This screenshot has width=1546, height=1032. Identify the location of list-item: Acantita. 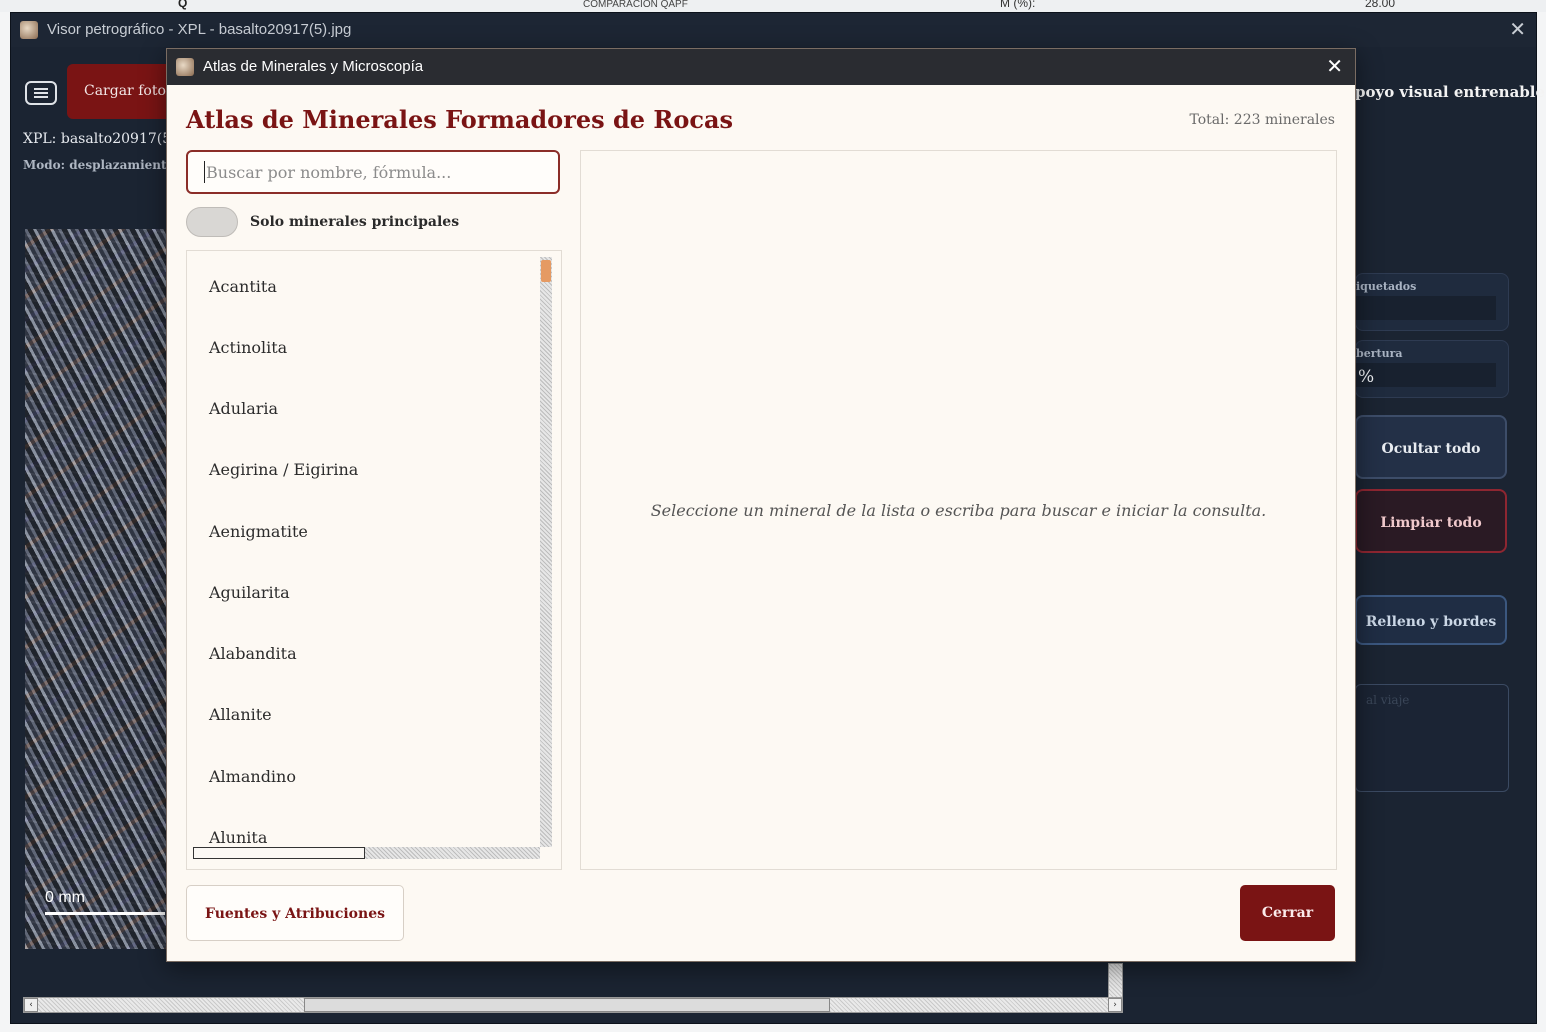
(243, 286).